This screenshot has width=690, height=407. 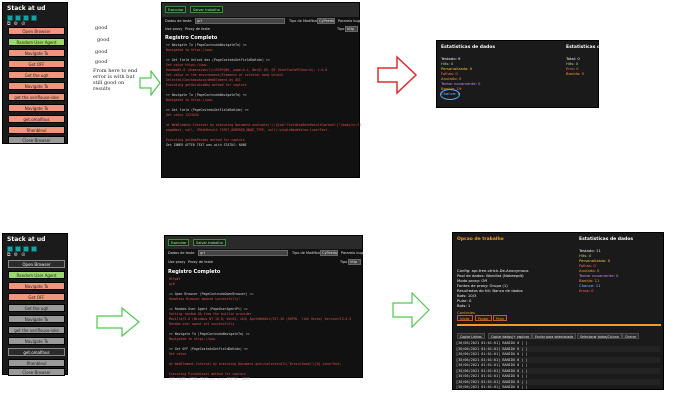 What do you see at coordinates (194, 272) in the screenshot?
I see `log-section-title: Registro Completo` at bounding box center [194, 272].